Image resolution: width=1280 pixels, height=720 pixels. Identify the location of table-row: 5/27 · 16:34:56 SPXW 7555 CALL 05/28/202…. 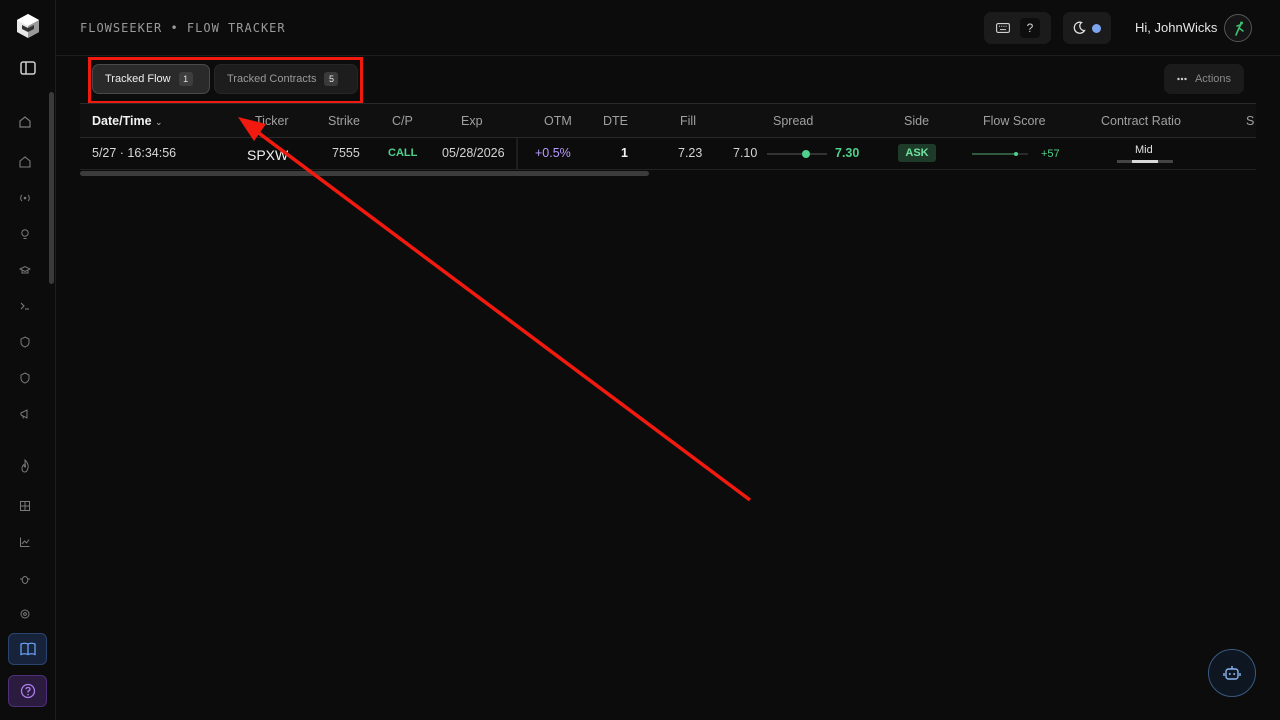
(668, 154).